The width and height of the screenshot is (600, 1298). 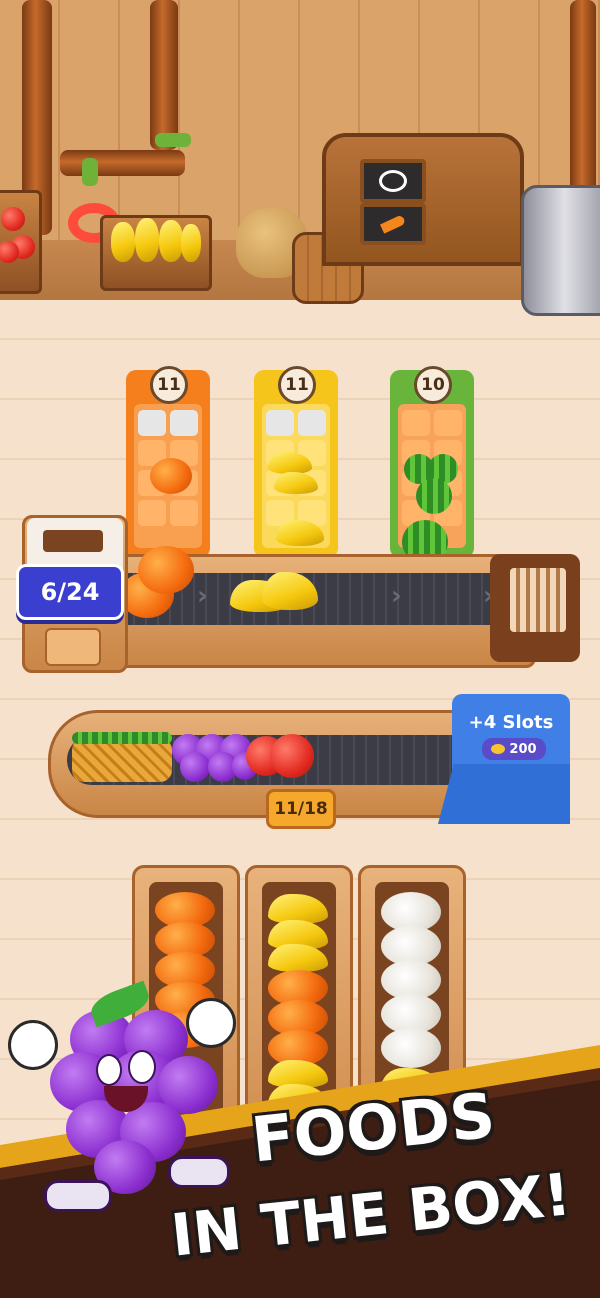 What do you see at coordinates (195, 767) in the screenshot?
I see `grape-item` at bounding box center [195, 767].